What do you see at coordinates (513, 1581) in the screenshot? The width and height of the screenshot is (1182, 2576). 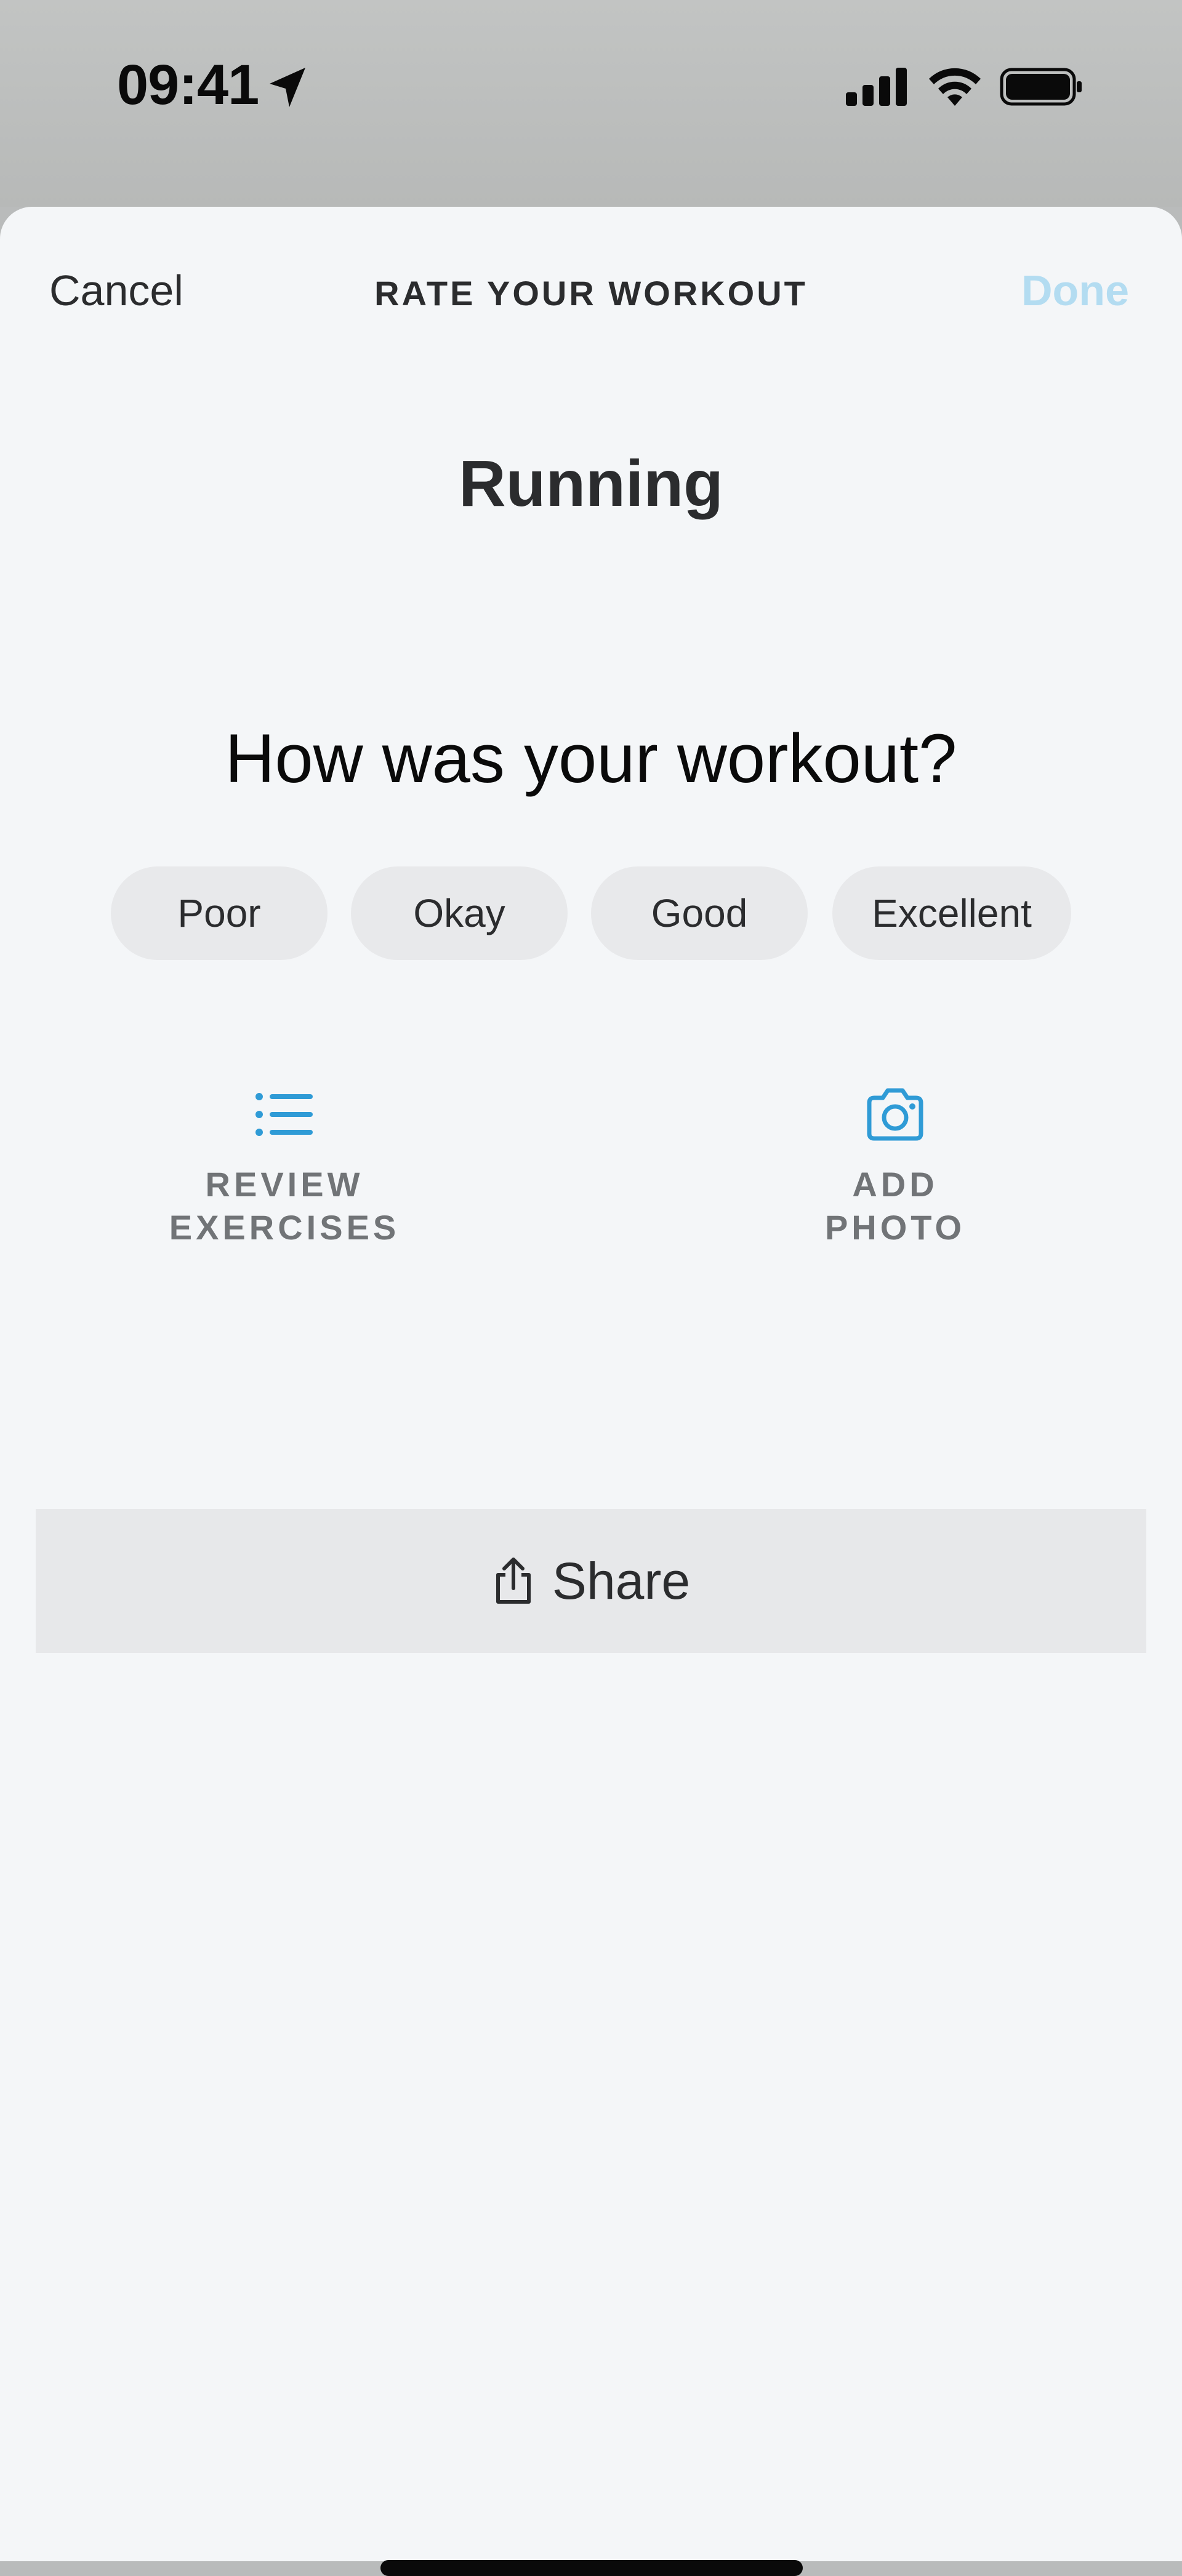 I see `share-icon` at bounding box center [513, 1581].